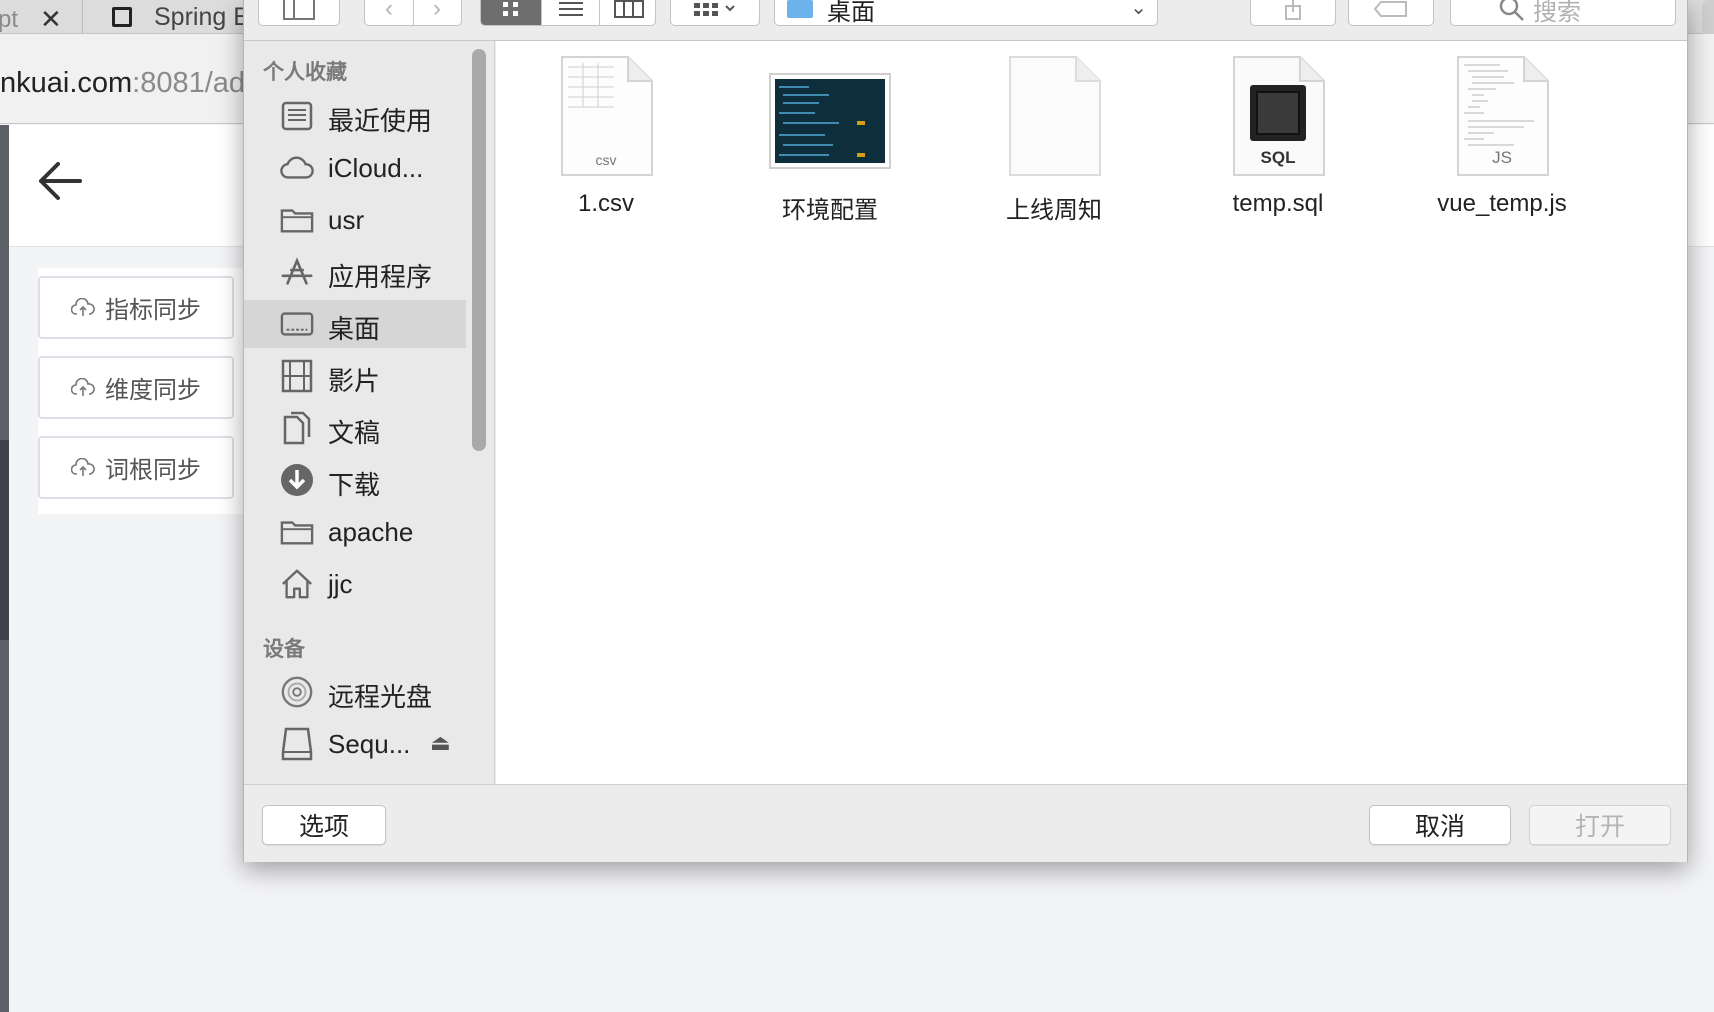  I want to click on film-icon, so click(297, 376).